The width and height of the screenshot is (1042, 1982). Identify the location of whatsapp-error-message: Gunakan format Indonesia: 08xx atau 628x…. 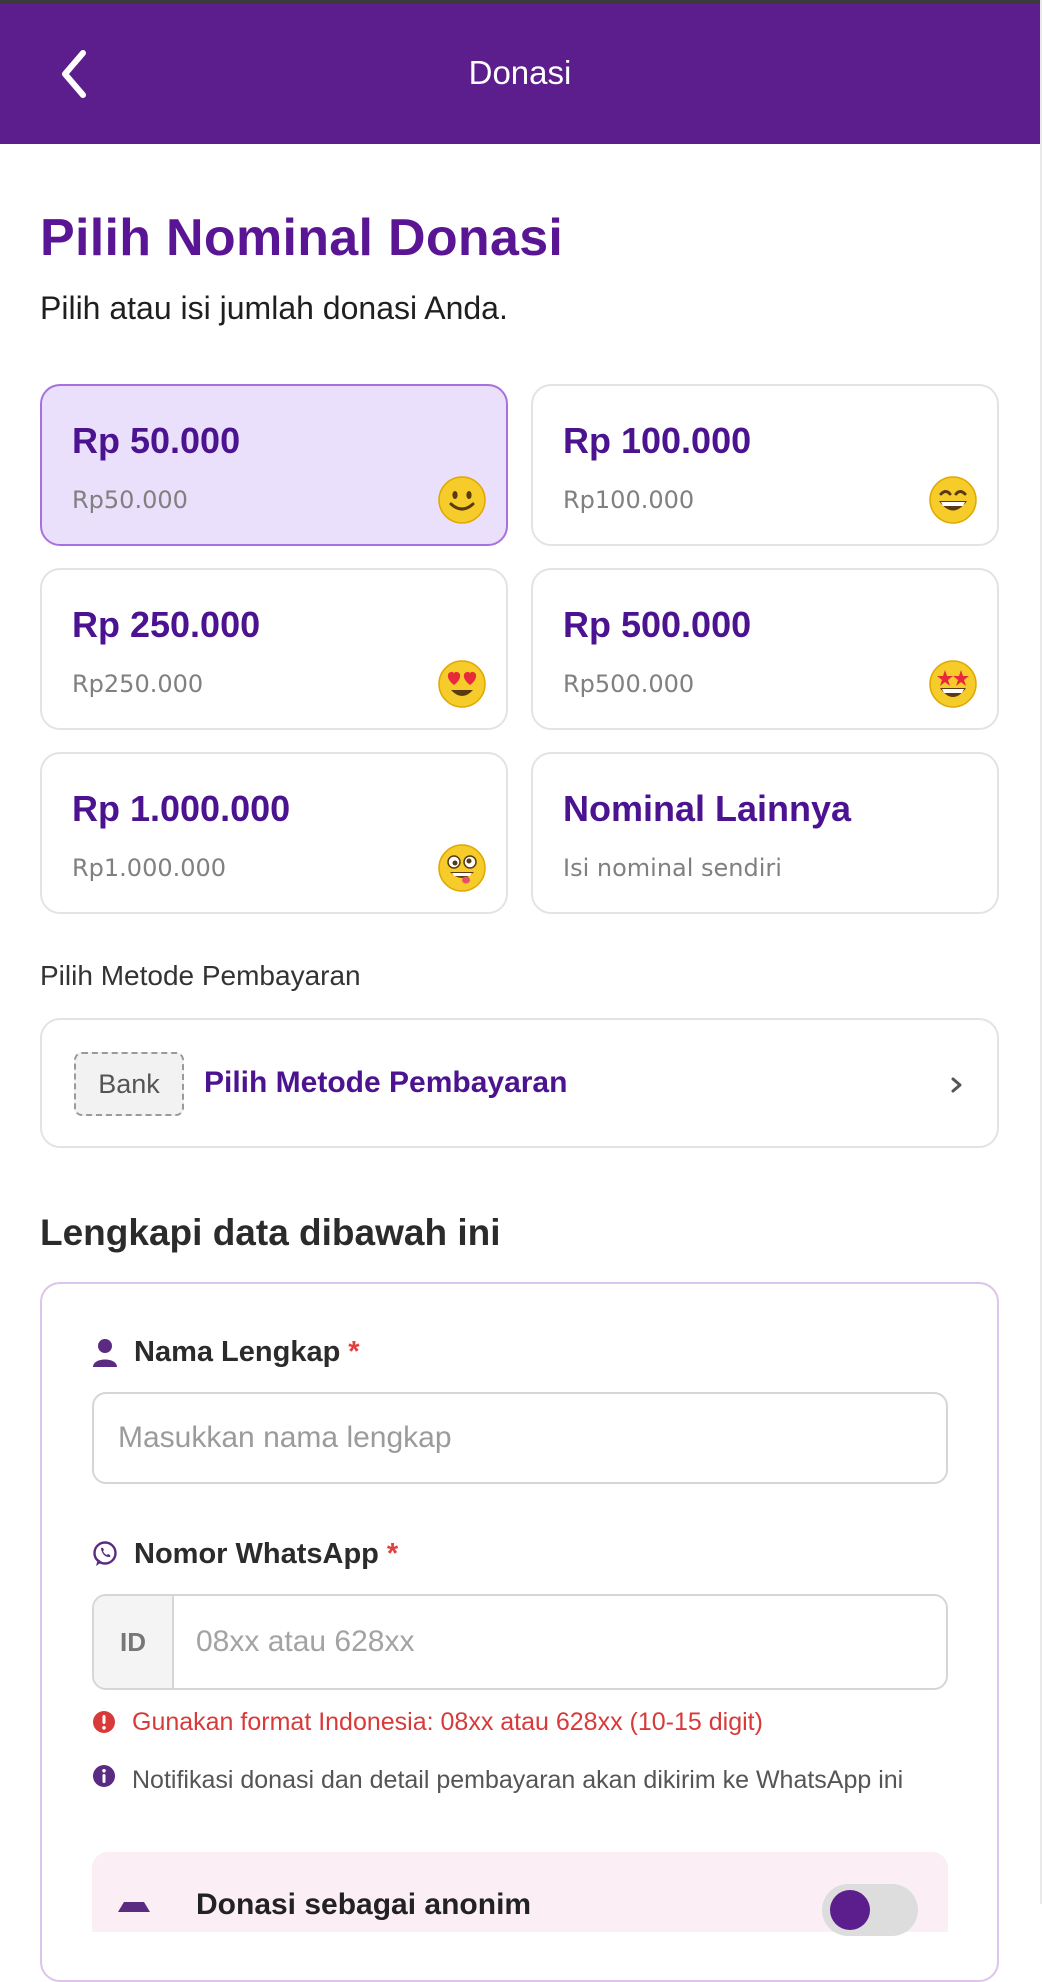
(427, 1722).